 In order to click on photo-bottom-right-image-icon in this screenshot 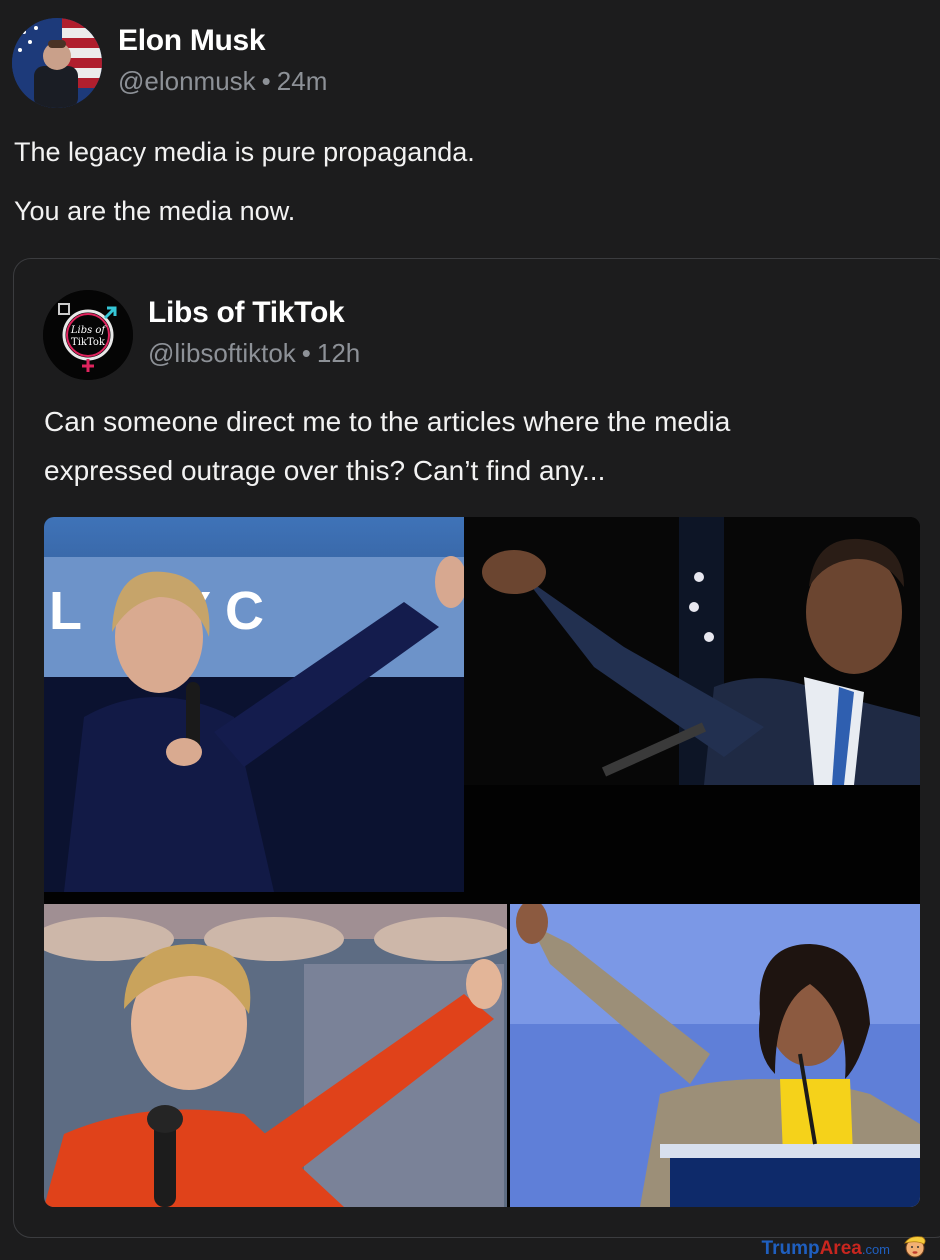, I will do `click(715, 1055)`.